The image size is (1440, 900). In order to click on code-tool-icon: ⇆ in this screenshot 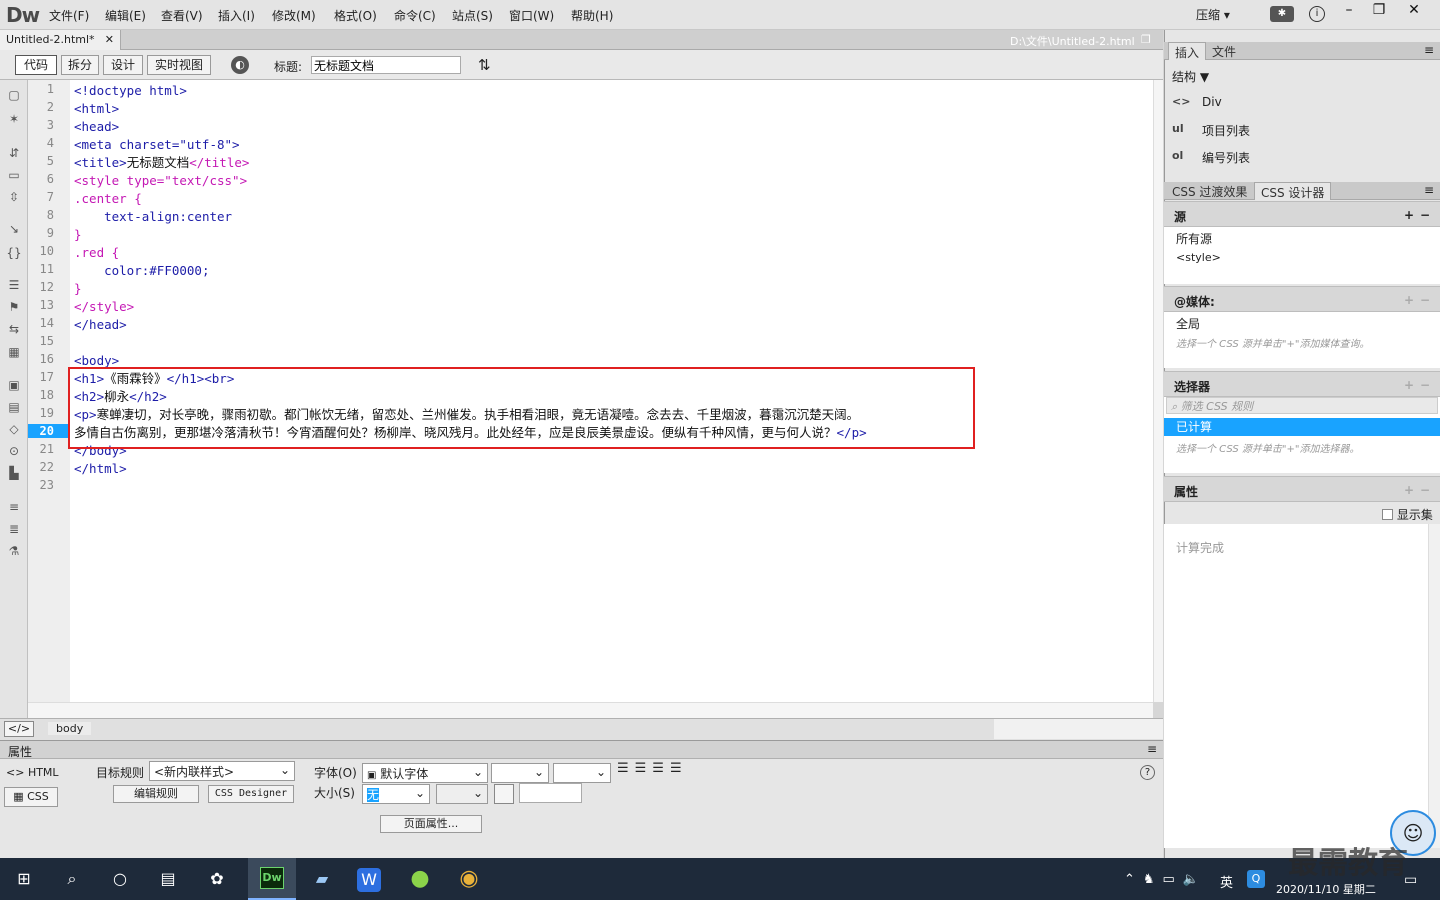, I will do `click(14, 329)`.